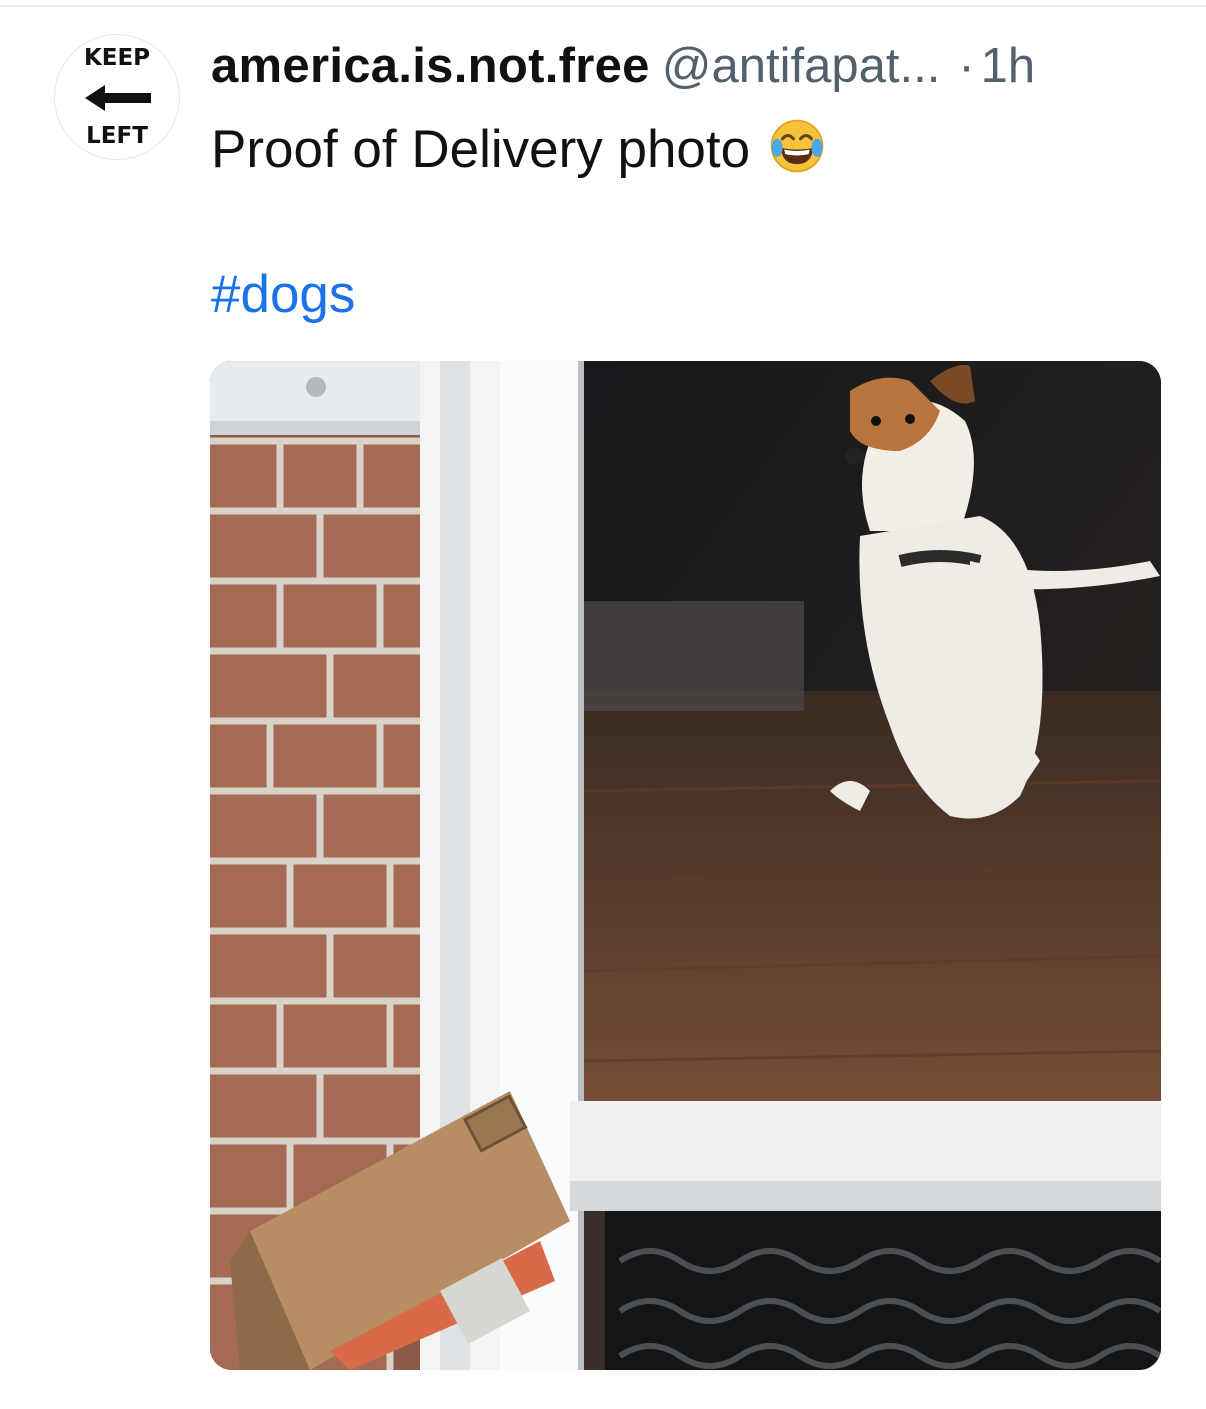  I want to click on hashtag-link: #dogs, so click(283, 295).